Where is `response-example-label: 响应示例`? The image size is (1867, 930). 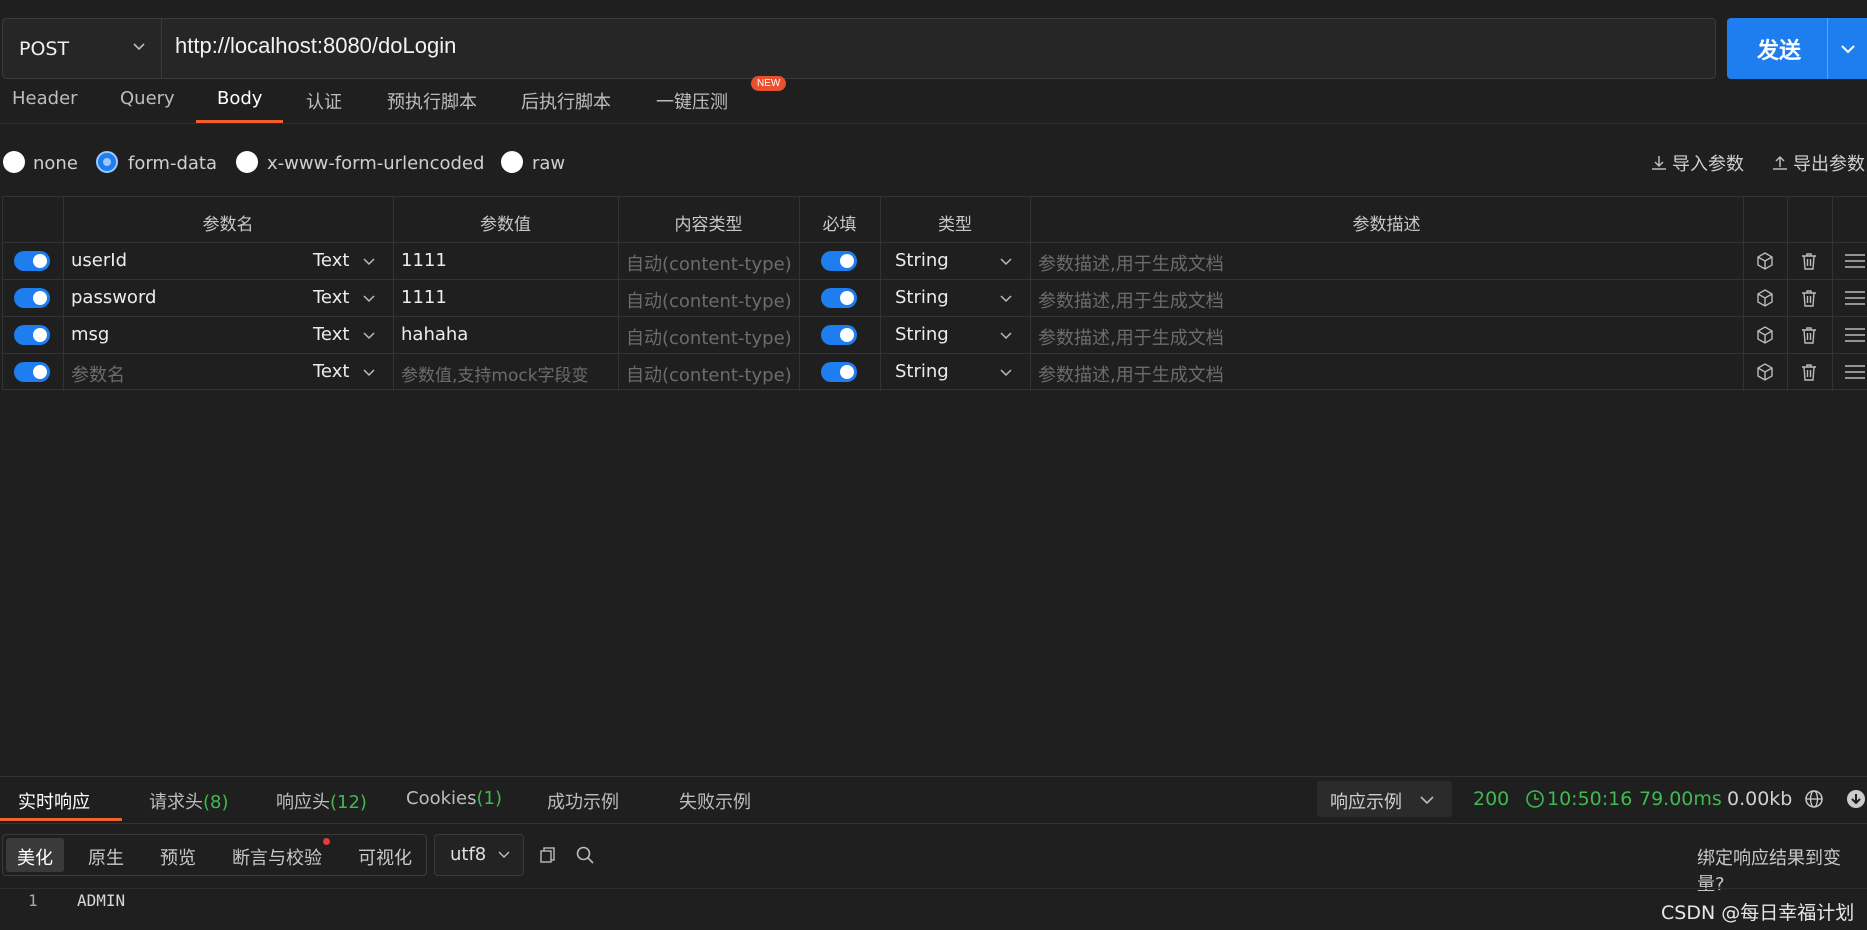
response-example-label: 响应示例 is located at coordinates (1366, 802).